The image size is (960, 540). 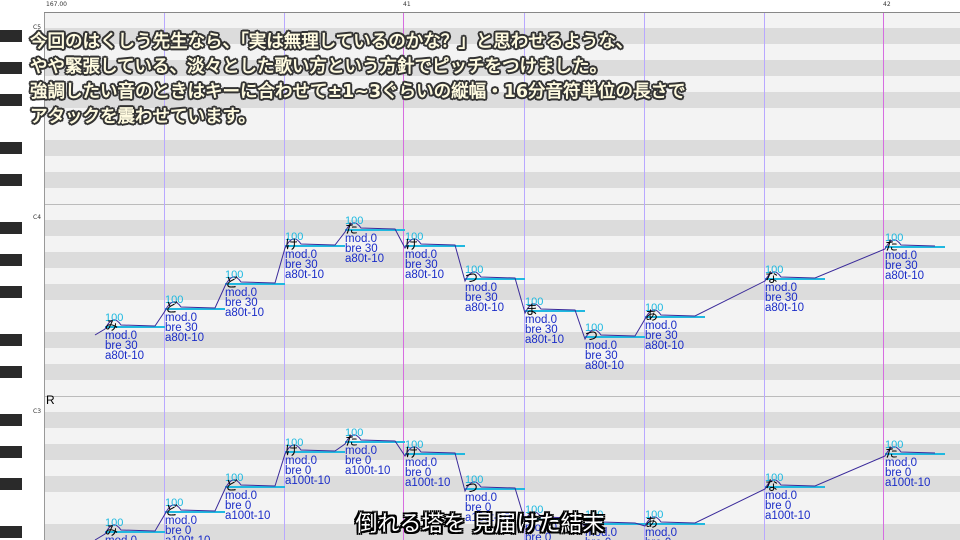 I want to click on note-block: 100 ま mod.0 bre 30 a80t-10, so click(x=545, y=321).